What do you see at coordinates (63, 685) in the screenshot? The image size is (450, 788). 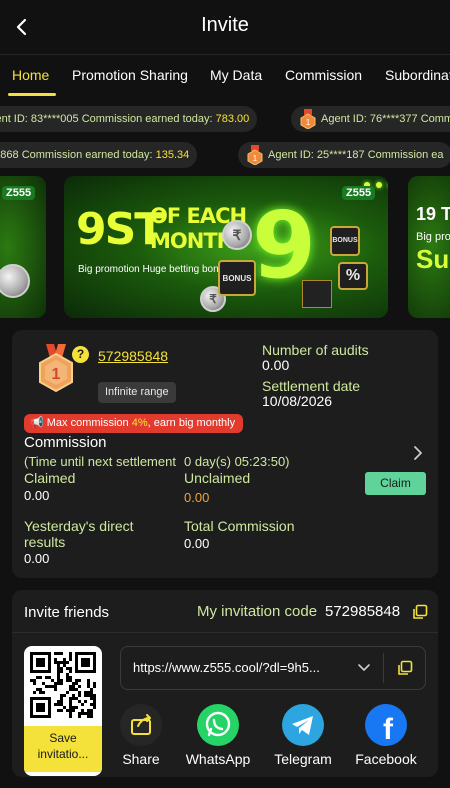 I see `qr-code` at bounding box center [63, 685].